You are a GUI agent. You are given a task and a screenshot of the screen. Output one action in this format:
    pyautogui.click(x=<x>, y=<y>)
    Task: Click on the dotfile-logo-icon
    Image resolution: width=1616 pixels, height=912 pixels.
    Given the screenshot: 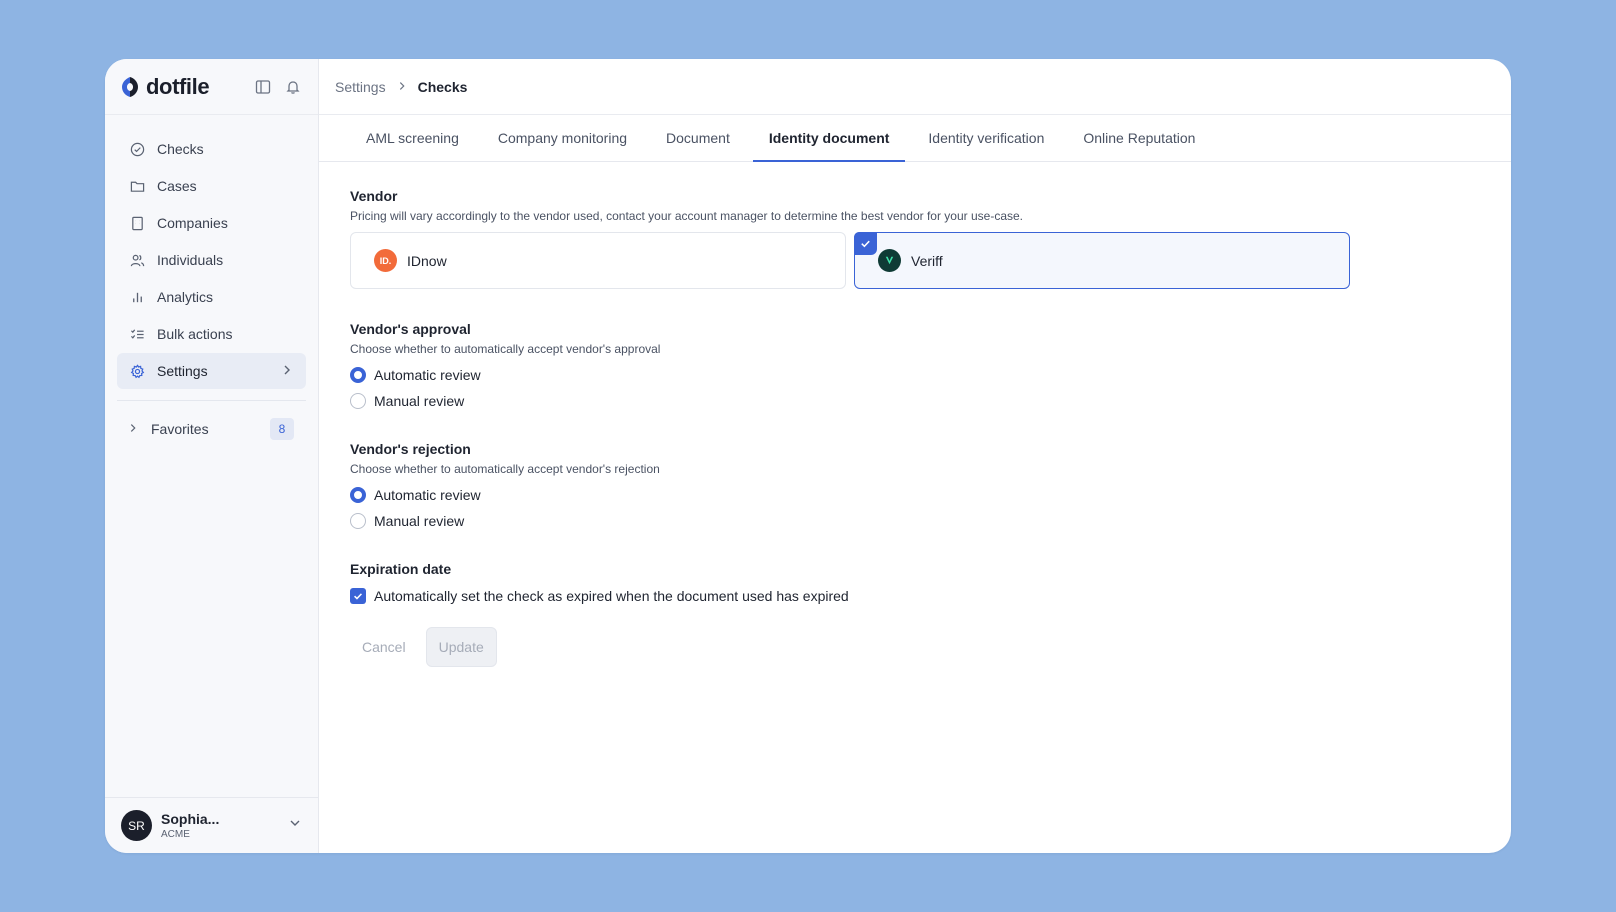 What is the action you would take?
    pyautogui.click(x=130, y=86)
    